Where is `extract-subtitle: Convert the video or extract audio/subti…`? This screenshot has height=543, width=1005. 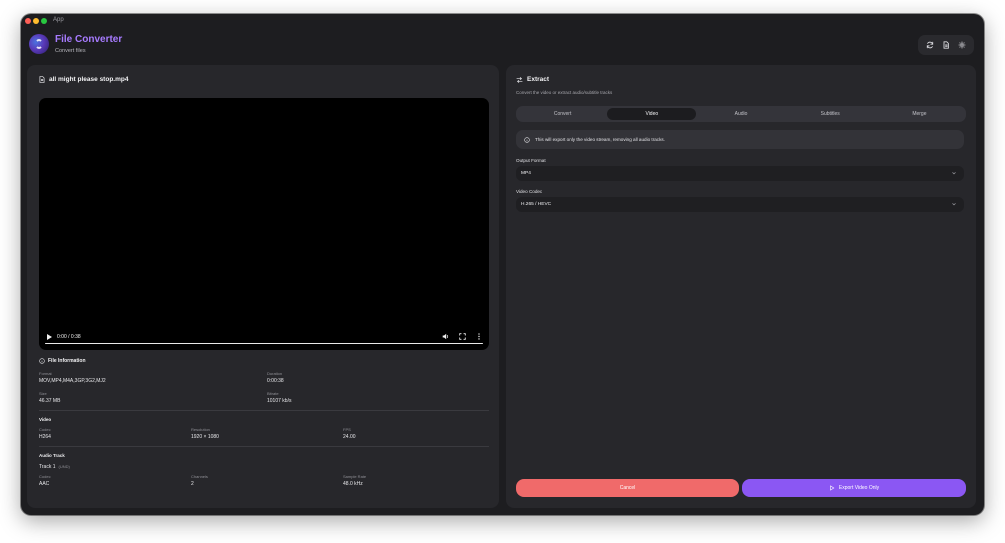
extract-subtitle: Convert the video or extract audio/subti… is located at coordinates (564, 92).